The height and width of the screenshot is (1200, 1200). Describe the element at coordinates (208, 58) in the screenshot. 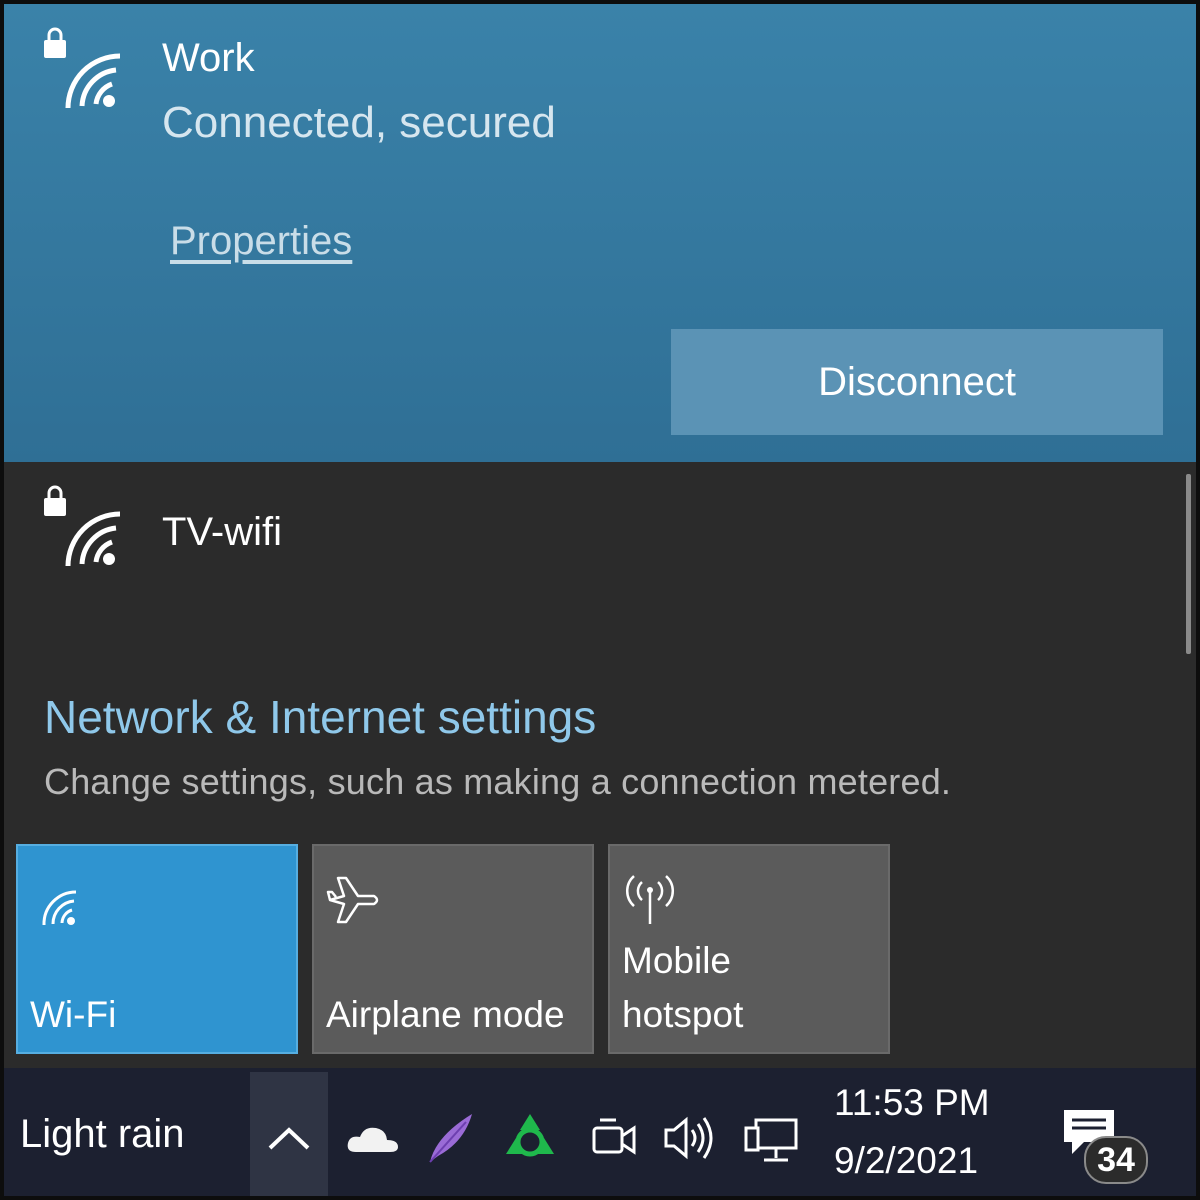

I see `network-name: Work` at that location.